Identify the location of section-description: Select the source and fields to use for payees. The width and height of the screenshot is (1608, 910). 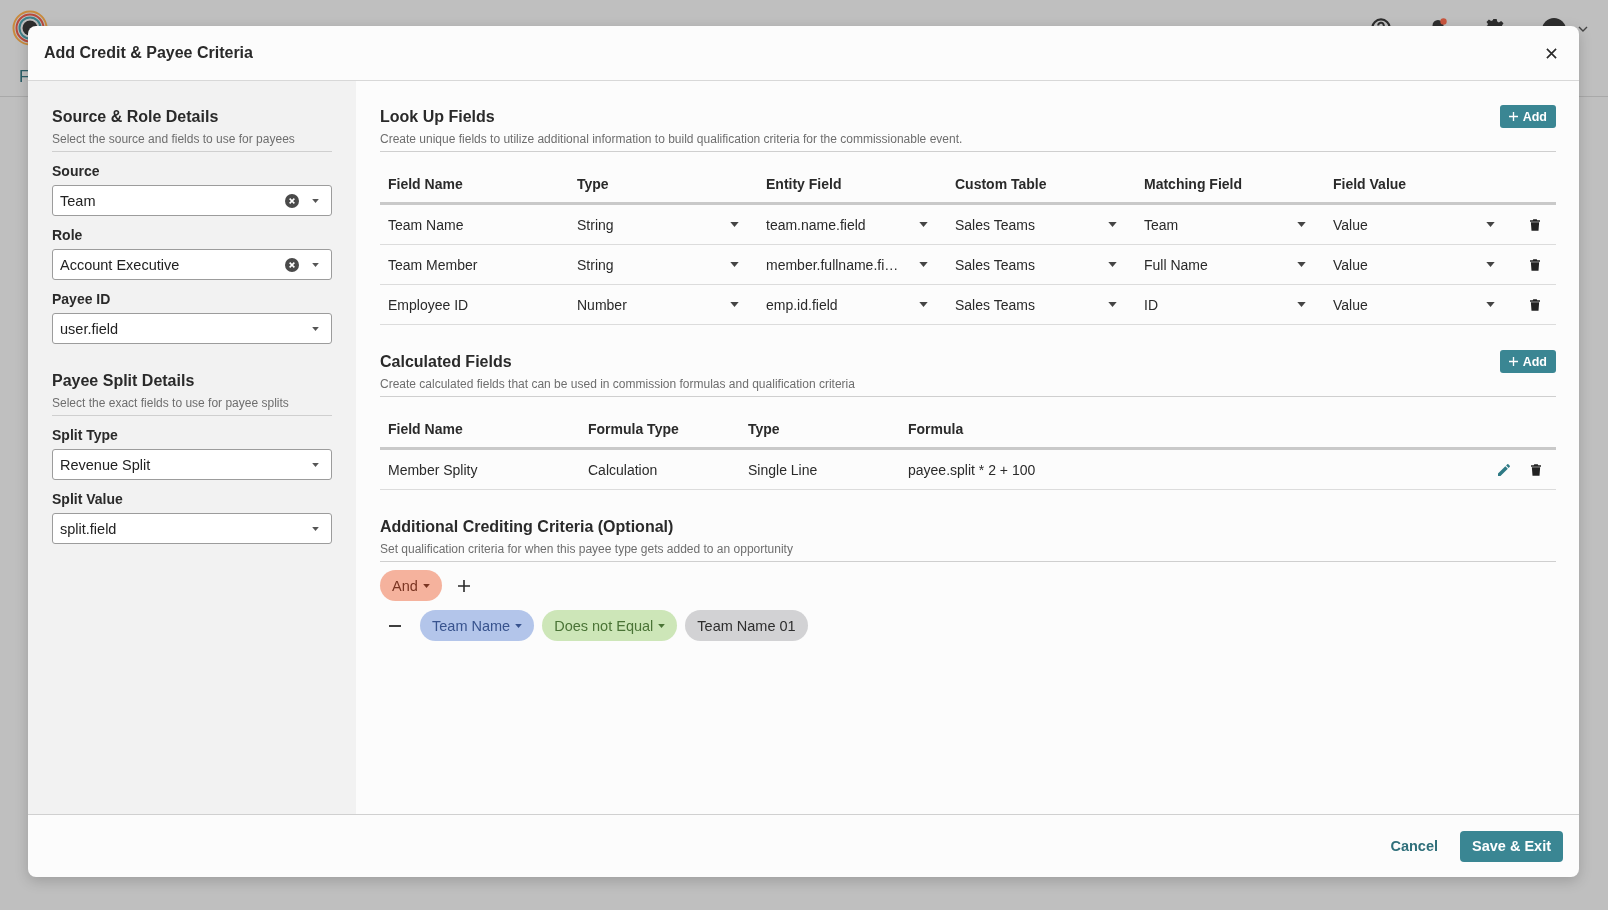
(174, 139).